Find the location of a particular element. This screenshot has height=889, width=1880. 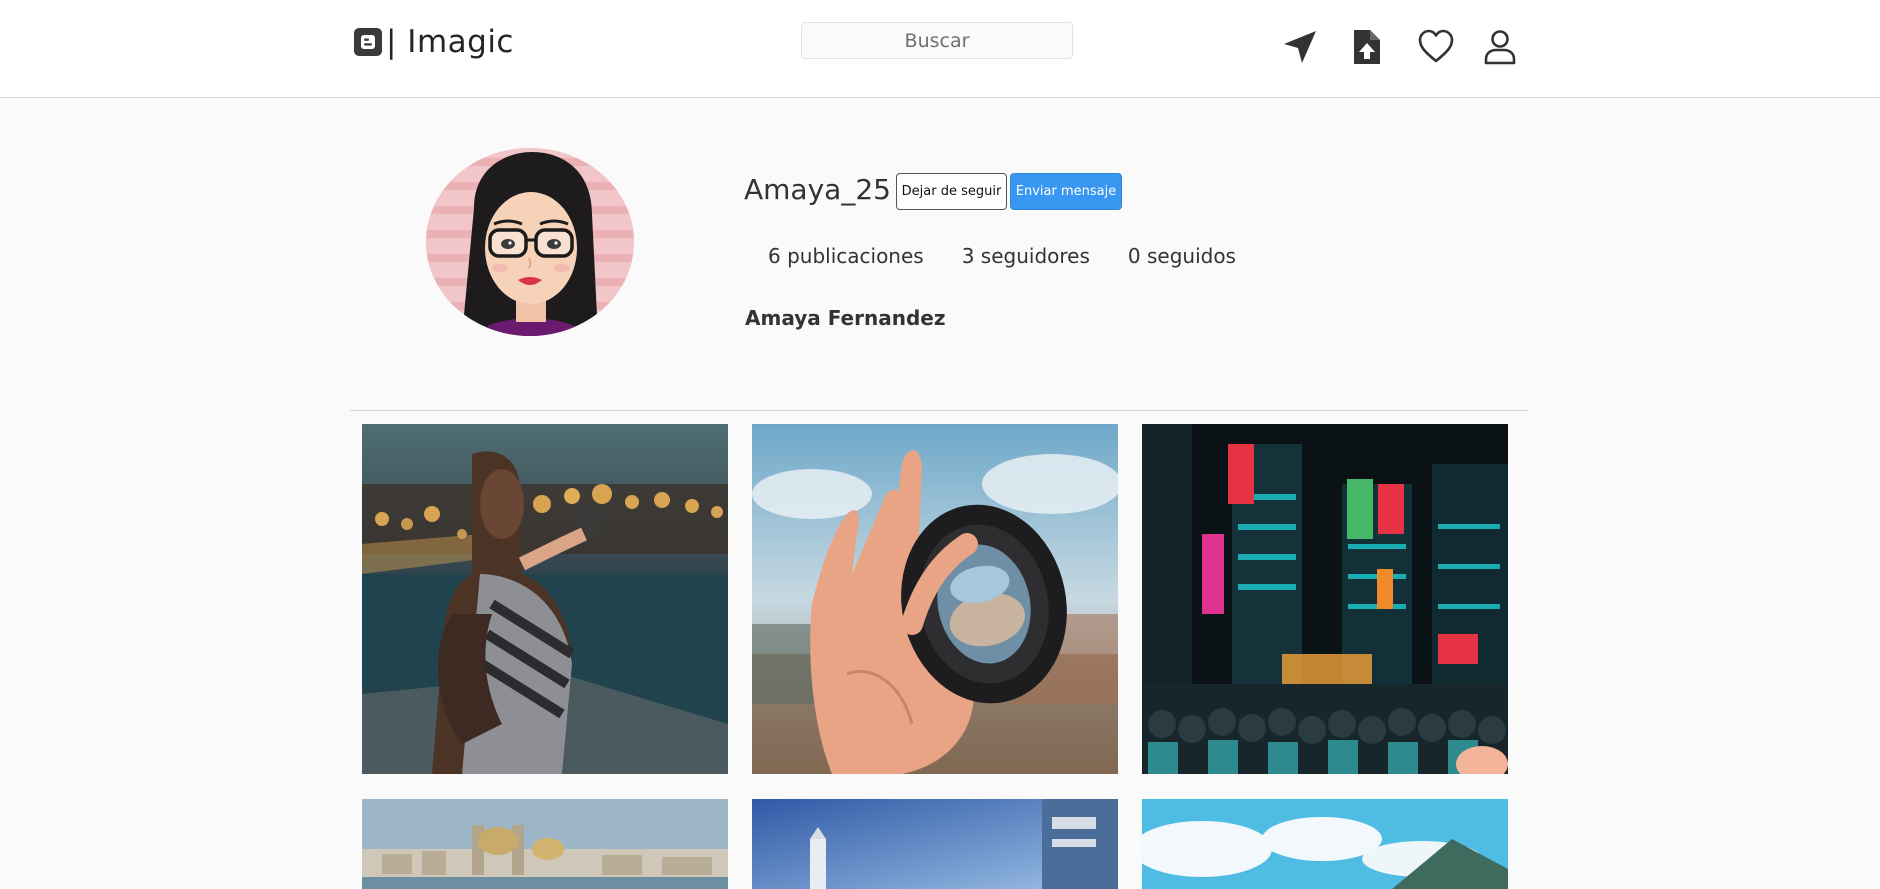

brand-name: | Imagic is located at coordinates (450, 42).